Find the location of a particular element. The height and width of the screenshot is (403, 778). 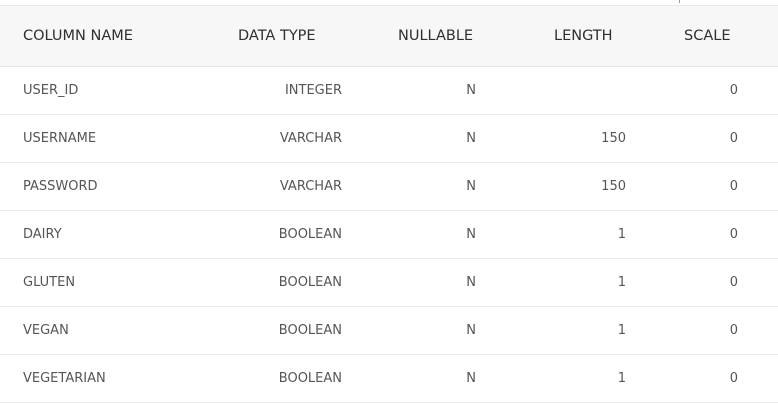

cell-column-name: USERNAME is located at coordinates (94, 138).